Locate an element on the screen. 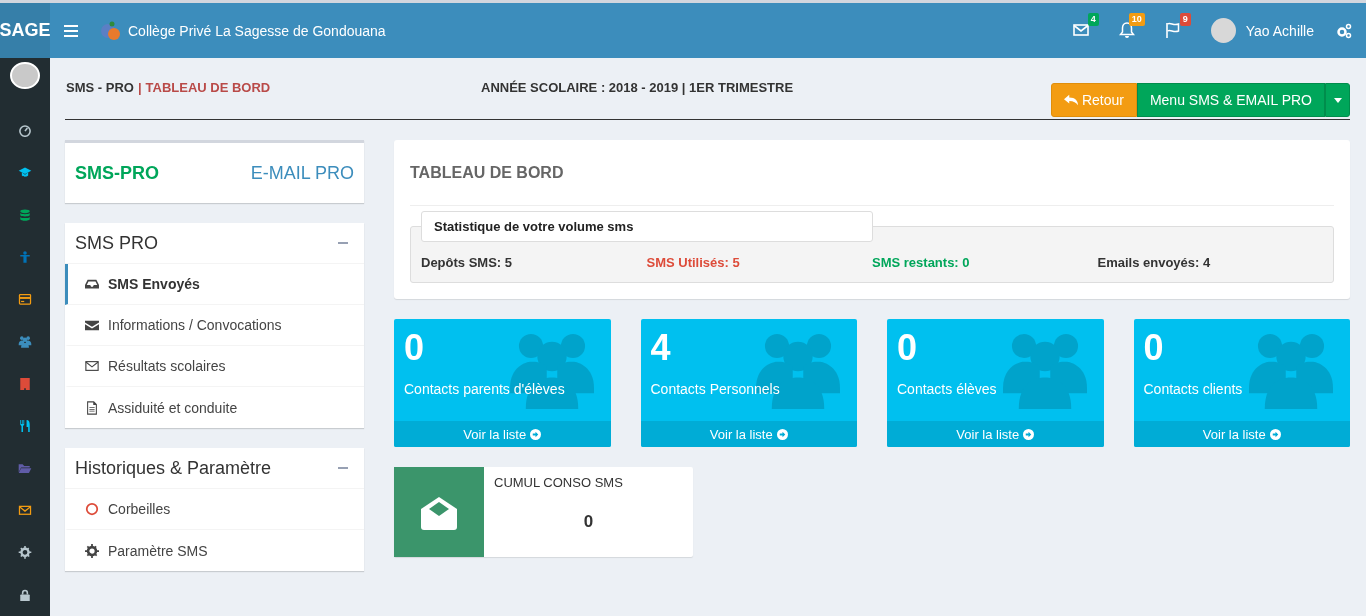 This screenshot has height=616, width=1366. stat-label: SMS restants: 0 is located at coordinates (921, 262).